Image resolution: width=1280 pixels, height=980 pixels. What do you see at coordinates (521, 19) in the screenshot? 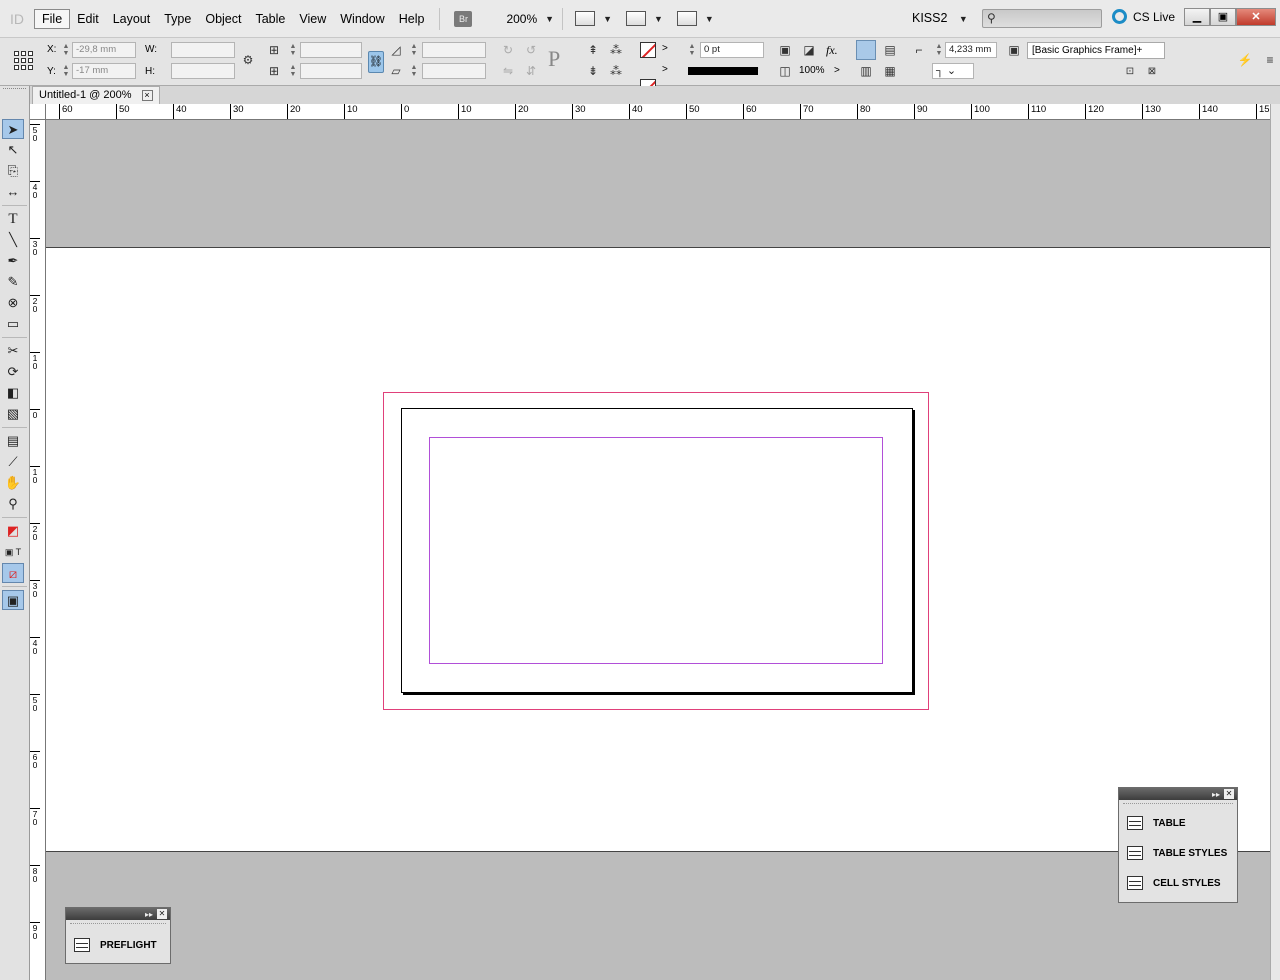
I see `zoom-level: 200%` at bounding box center [521, 19].